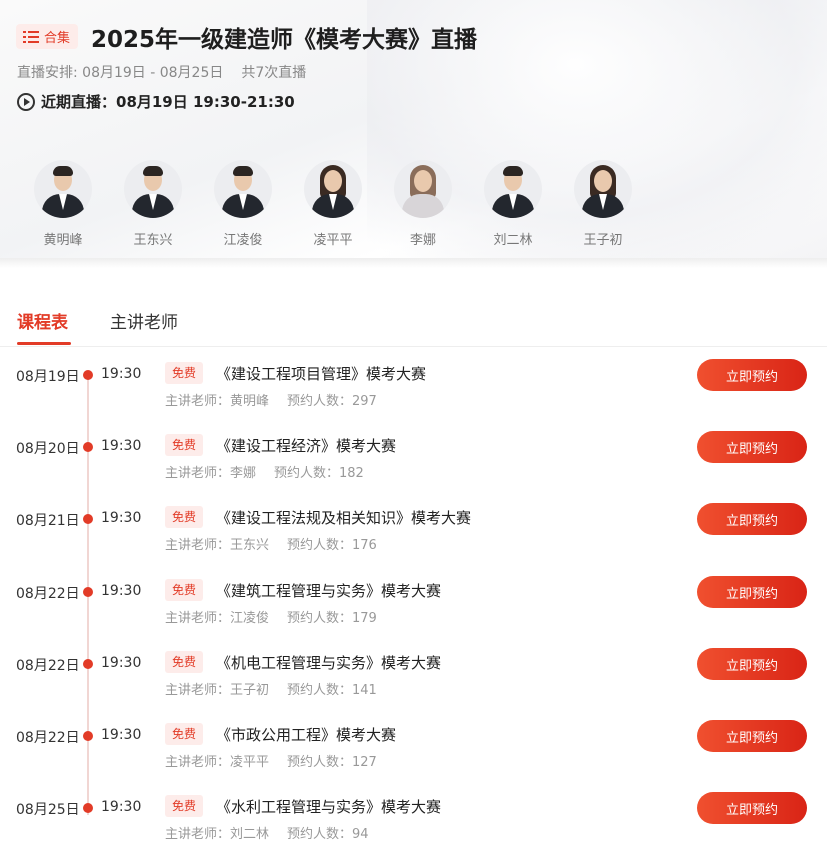  I want to click on course-teacher: 主讲老师：刘二林, so click(217, 834).